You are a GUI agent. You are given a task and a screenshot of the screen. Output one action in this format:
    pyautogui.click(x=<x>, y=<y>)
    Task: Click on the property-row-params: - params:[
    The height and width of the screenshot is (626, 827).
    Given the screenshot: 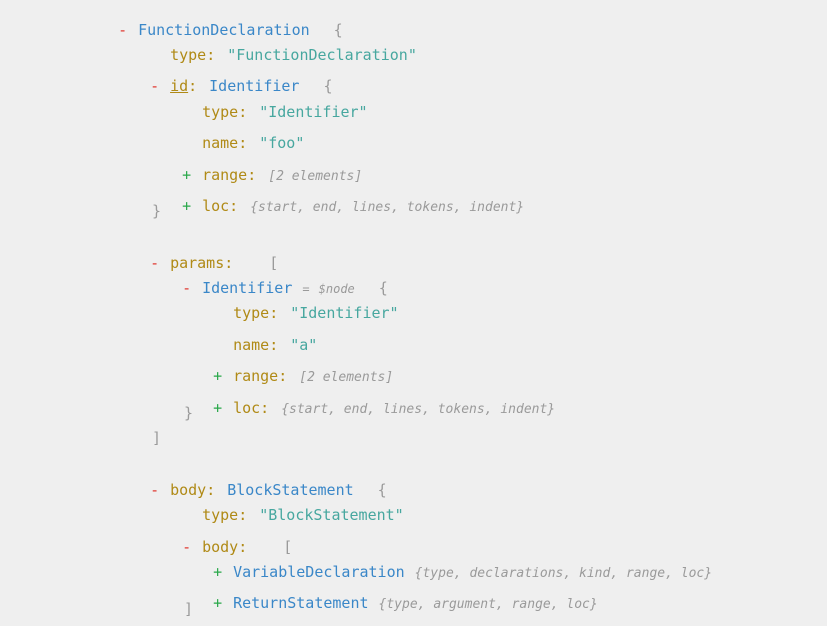 What is the action you would take?
    pyautogui.click(x=214, y=263)
    